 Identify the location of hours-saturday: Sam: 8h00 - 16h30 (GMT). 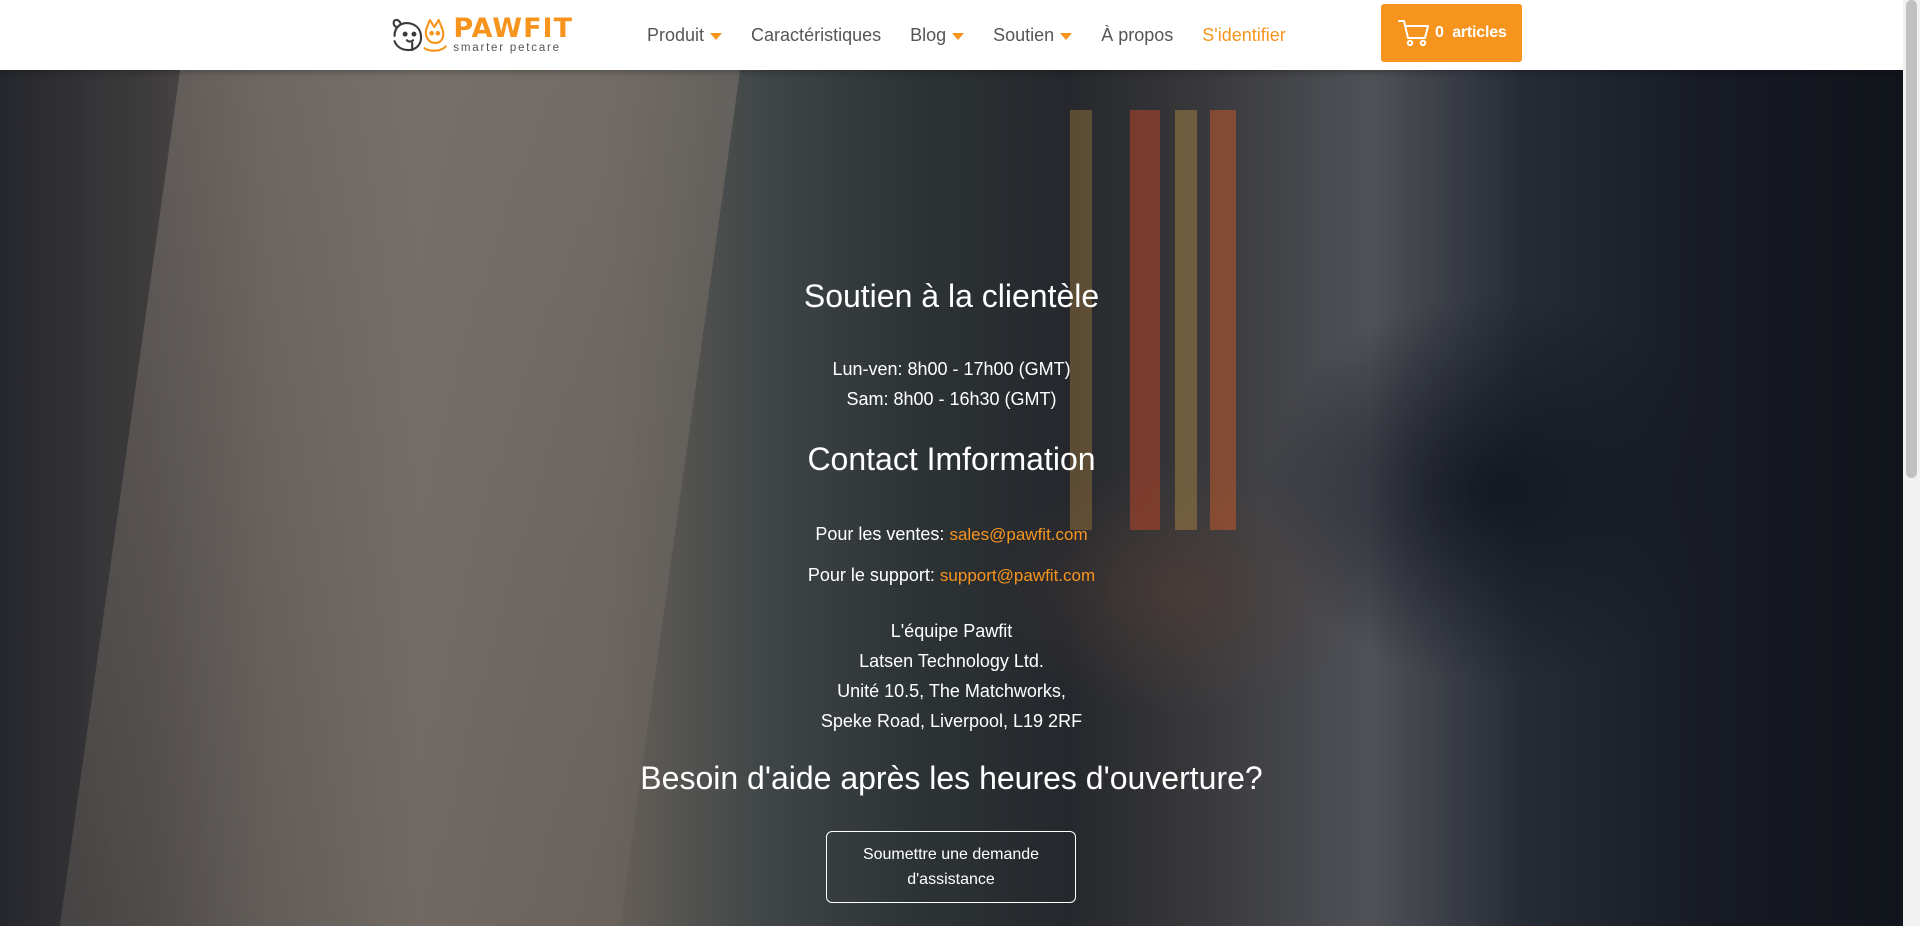
(951, 399).